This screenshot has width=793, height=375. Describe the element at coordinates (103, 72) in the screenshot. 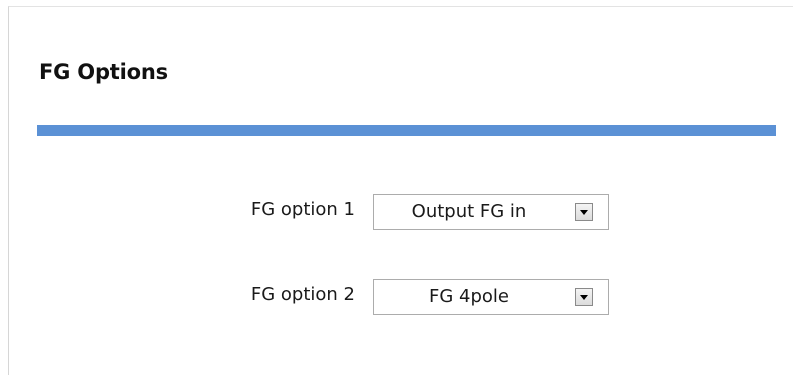

I see `section-title: FG Options` at that location.